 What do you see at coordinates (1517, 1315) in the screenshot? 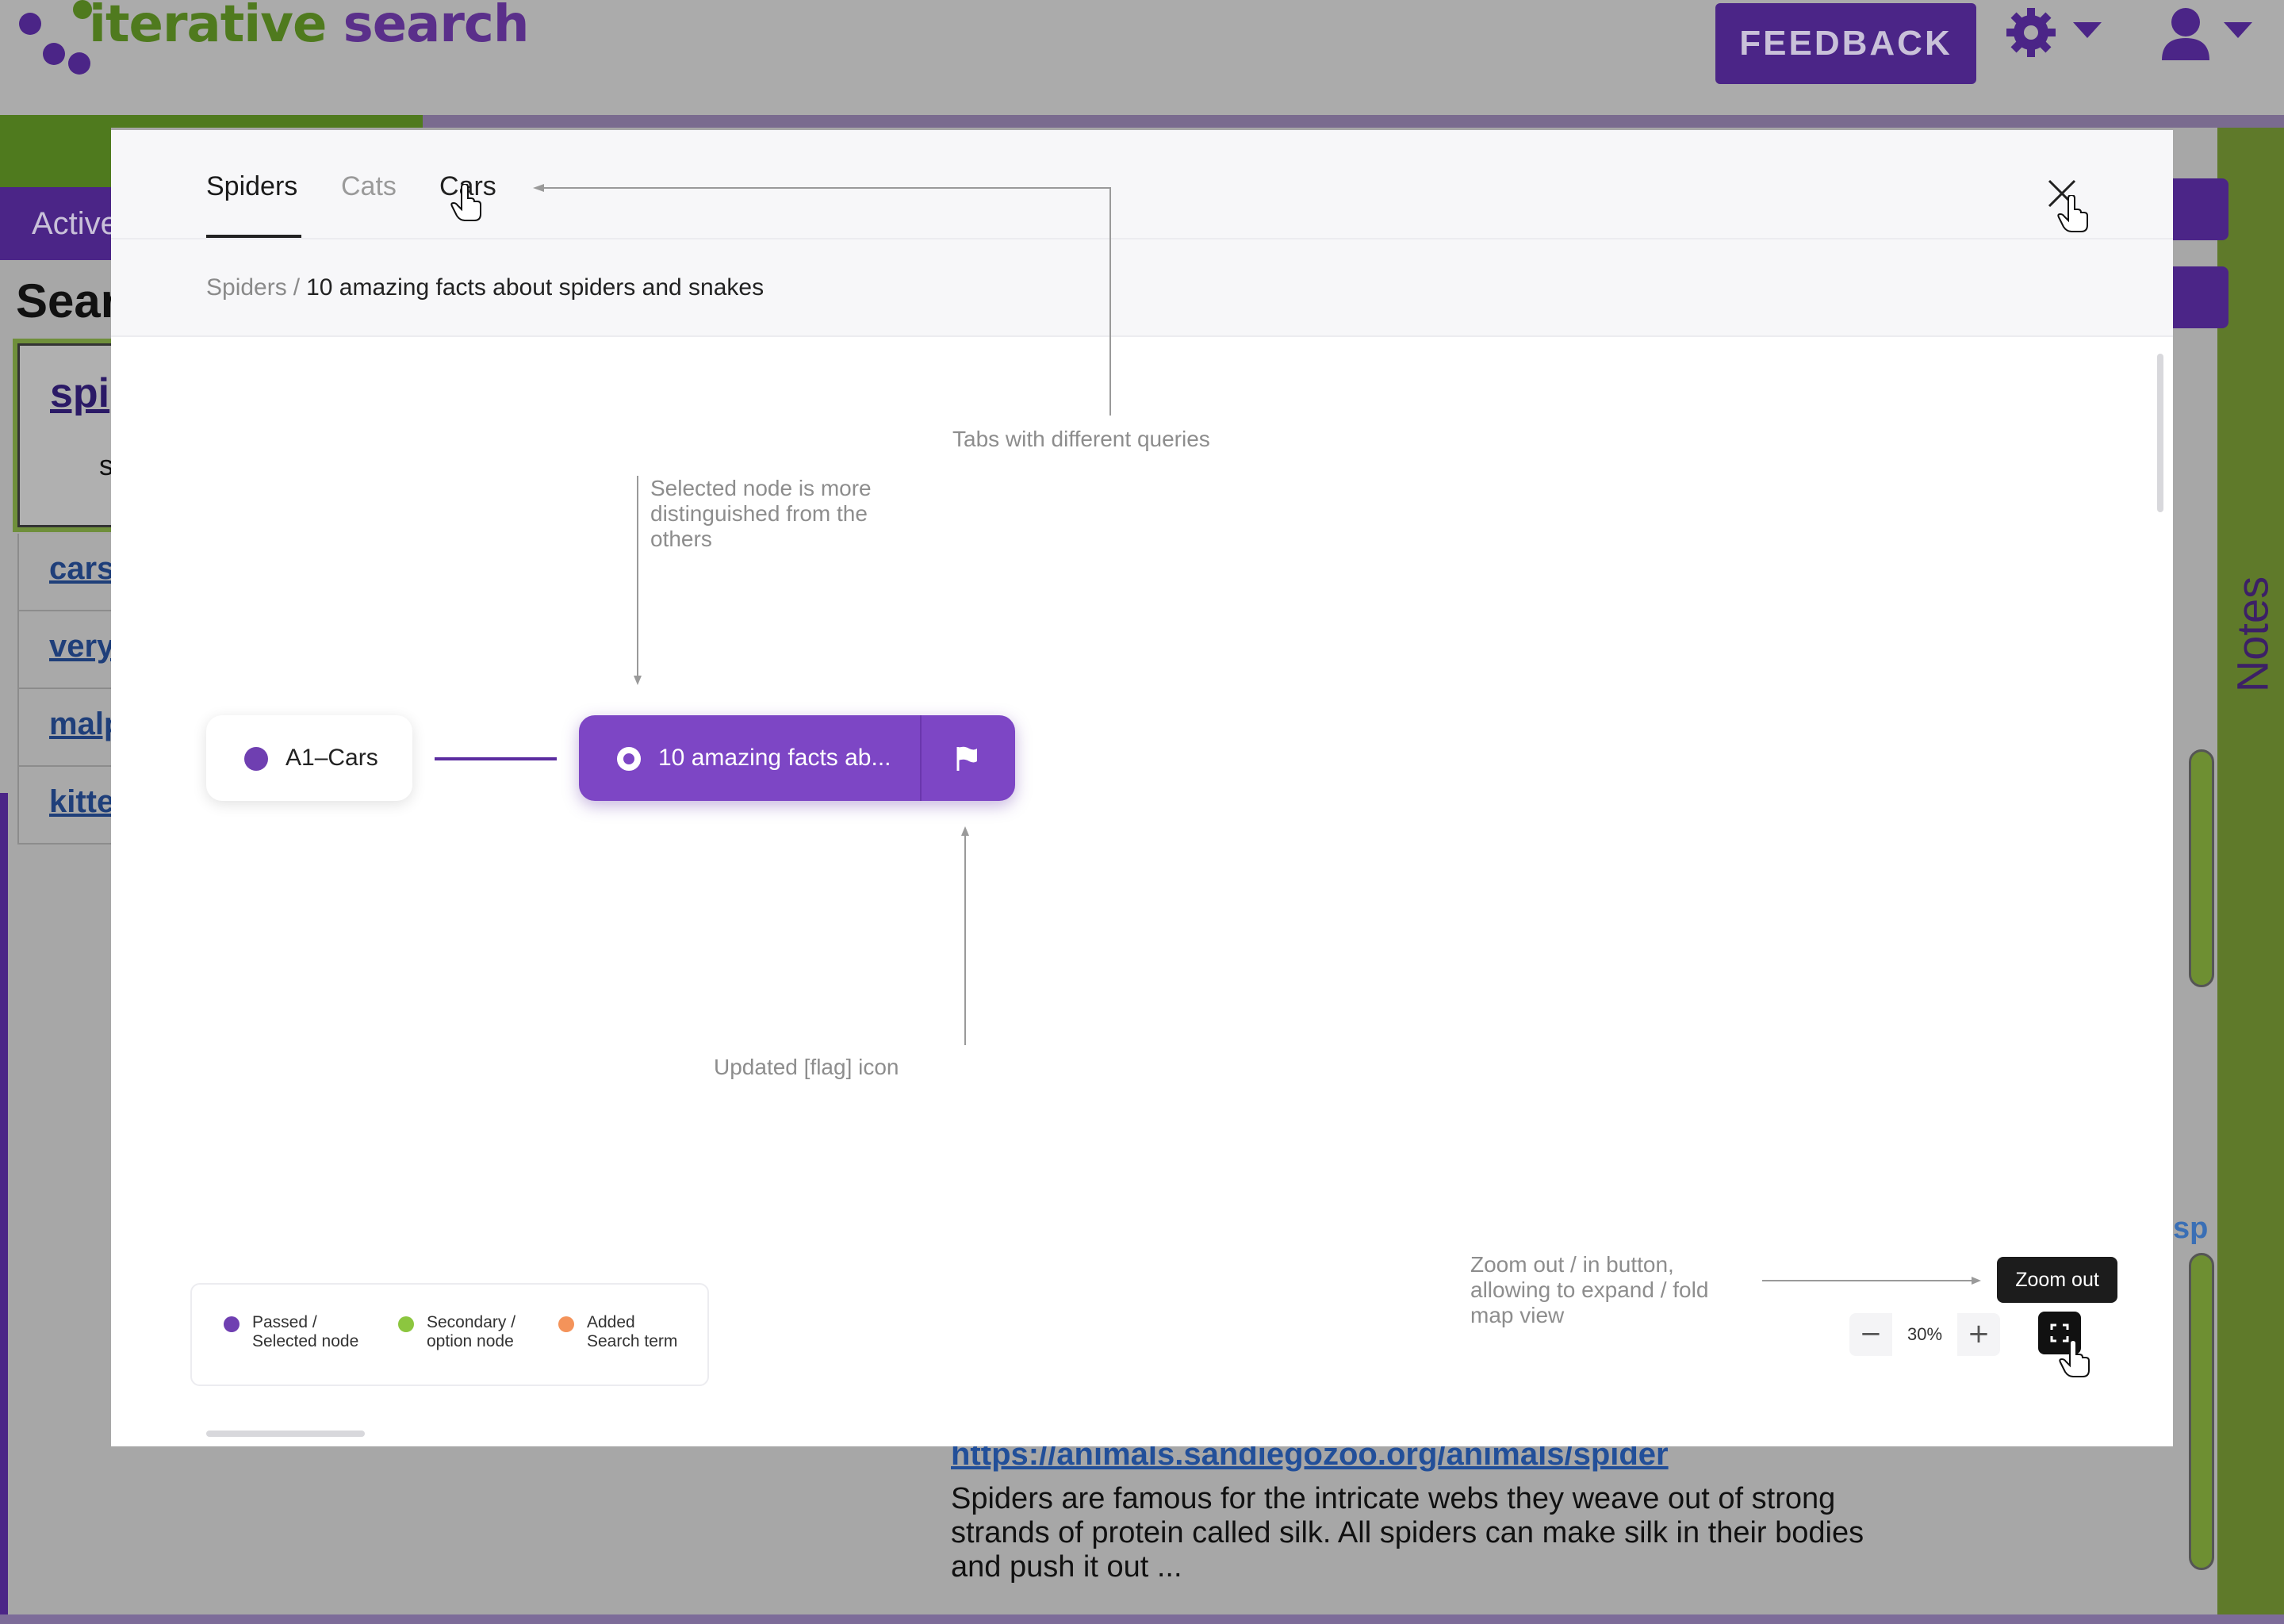
I see `annotation-line: map view` at bounding box center [1517, 1315].